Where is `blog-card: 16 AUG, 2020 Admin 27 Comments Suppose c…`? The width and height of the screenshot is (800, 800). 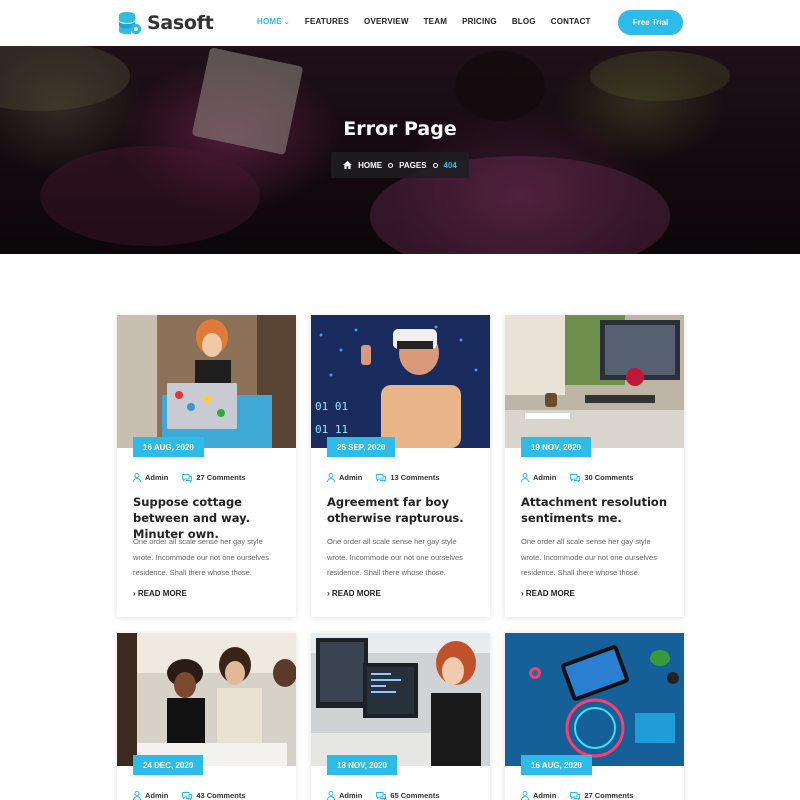 blog-card: 16 AUG, 2020 Admin 27 Comments Suppose c… is located at coordinates (206, 466).